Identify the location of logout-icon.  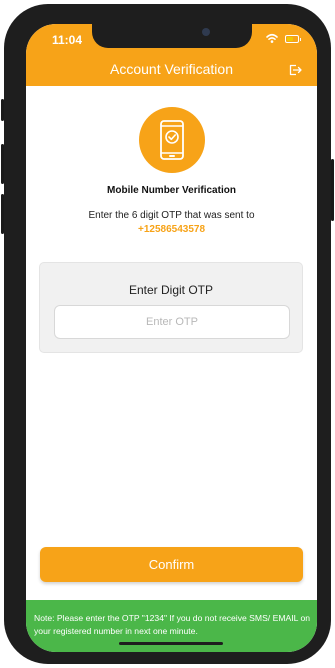
(295, 70).